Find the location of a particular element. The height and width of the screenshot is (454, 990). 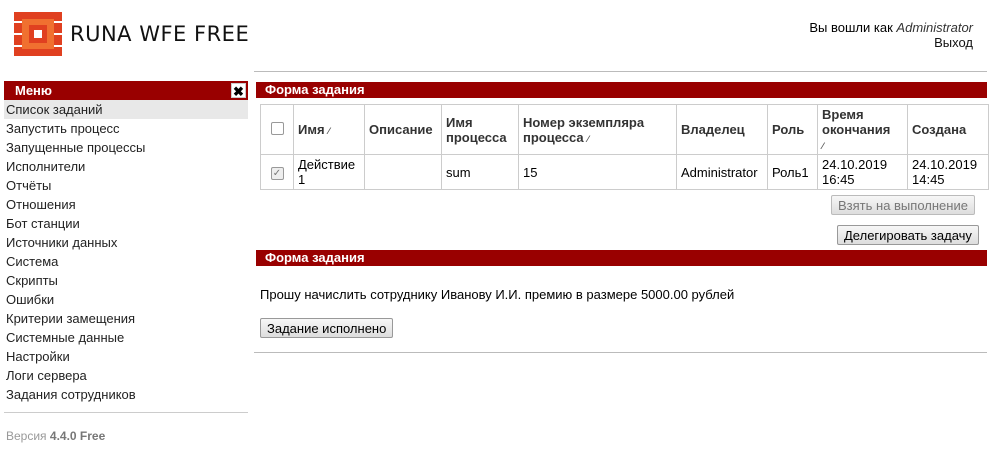

menu-item-task-list: Список заданий is located at coordinates (126, 109).